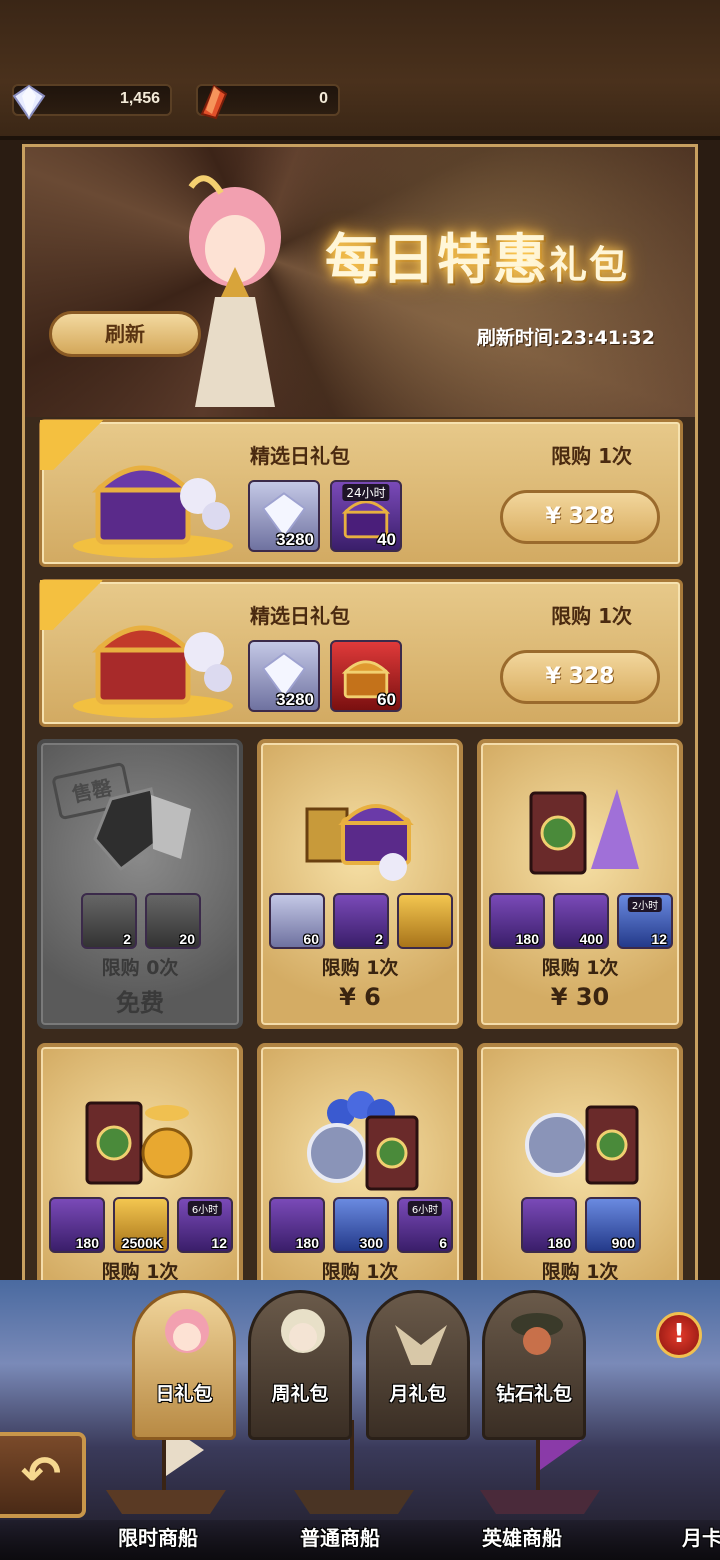 This screenshot has height=1560, width=720. Describe the element at coordinates (582, 1145) in the screenshot. I see `hammer-coin-icon` at that location.